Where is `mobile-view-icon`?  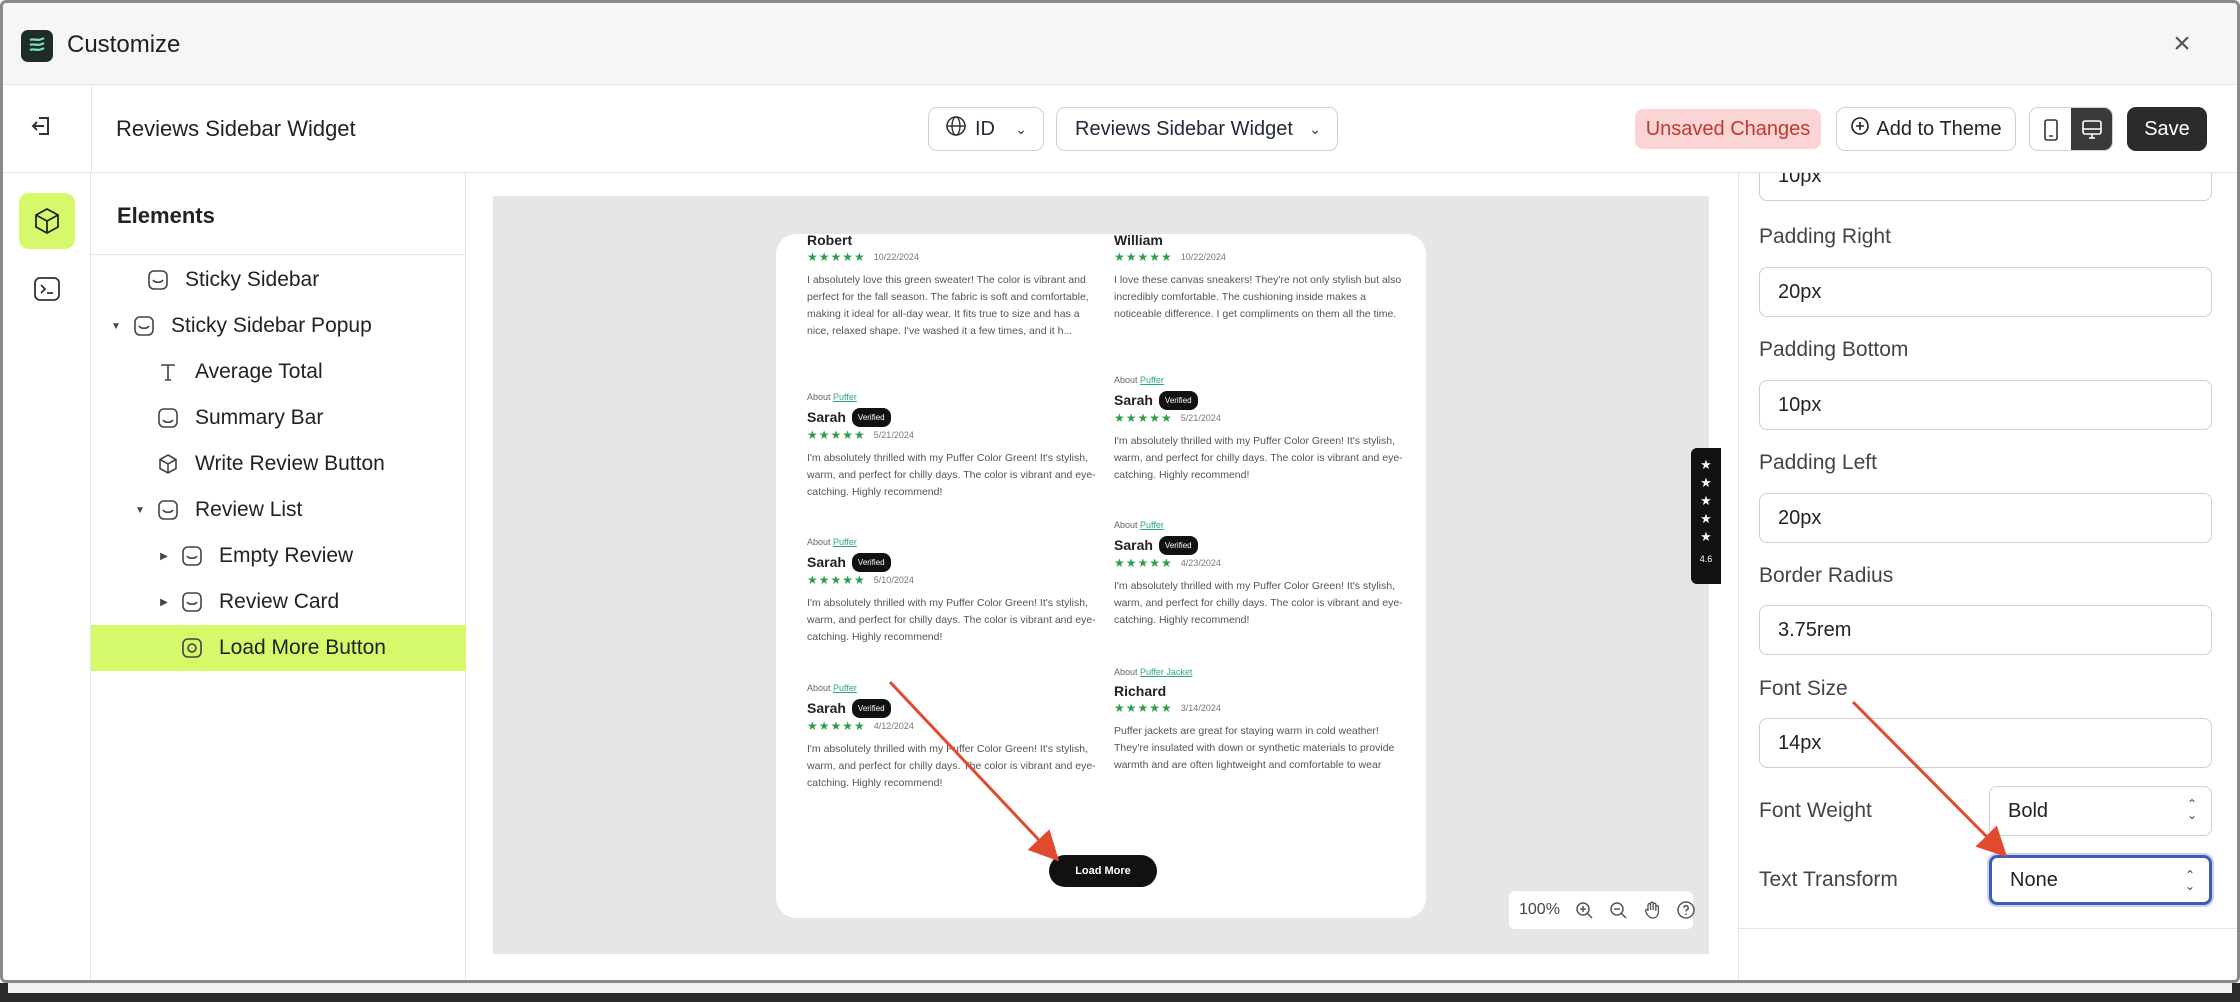
mobile-view-icon is located at coordinates (2050, 129).